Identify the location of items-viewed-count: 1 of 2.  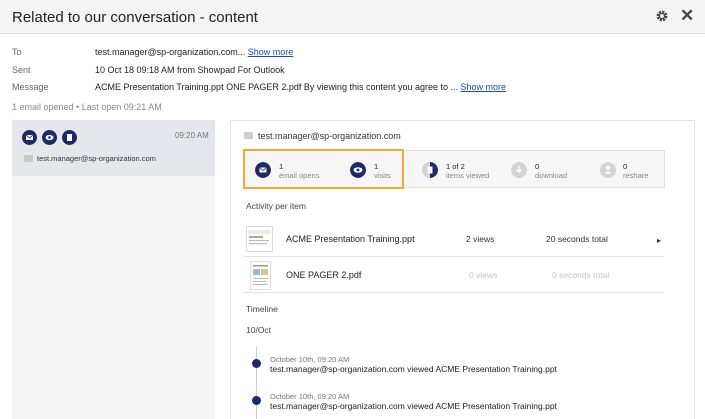
(455, 166).